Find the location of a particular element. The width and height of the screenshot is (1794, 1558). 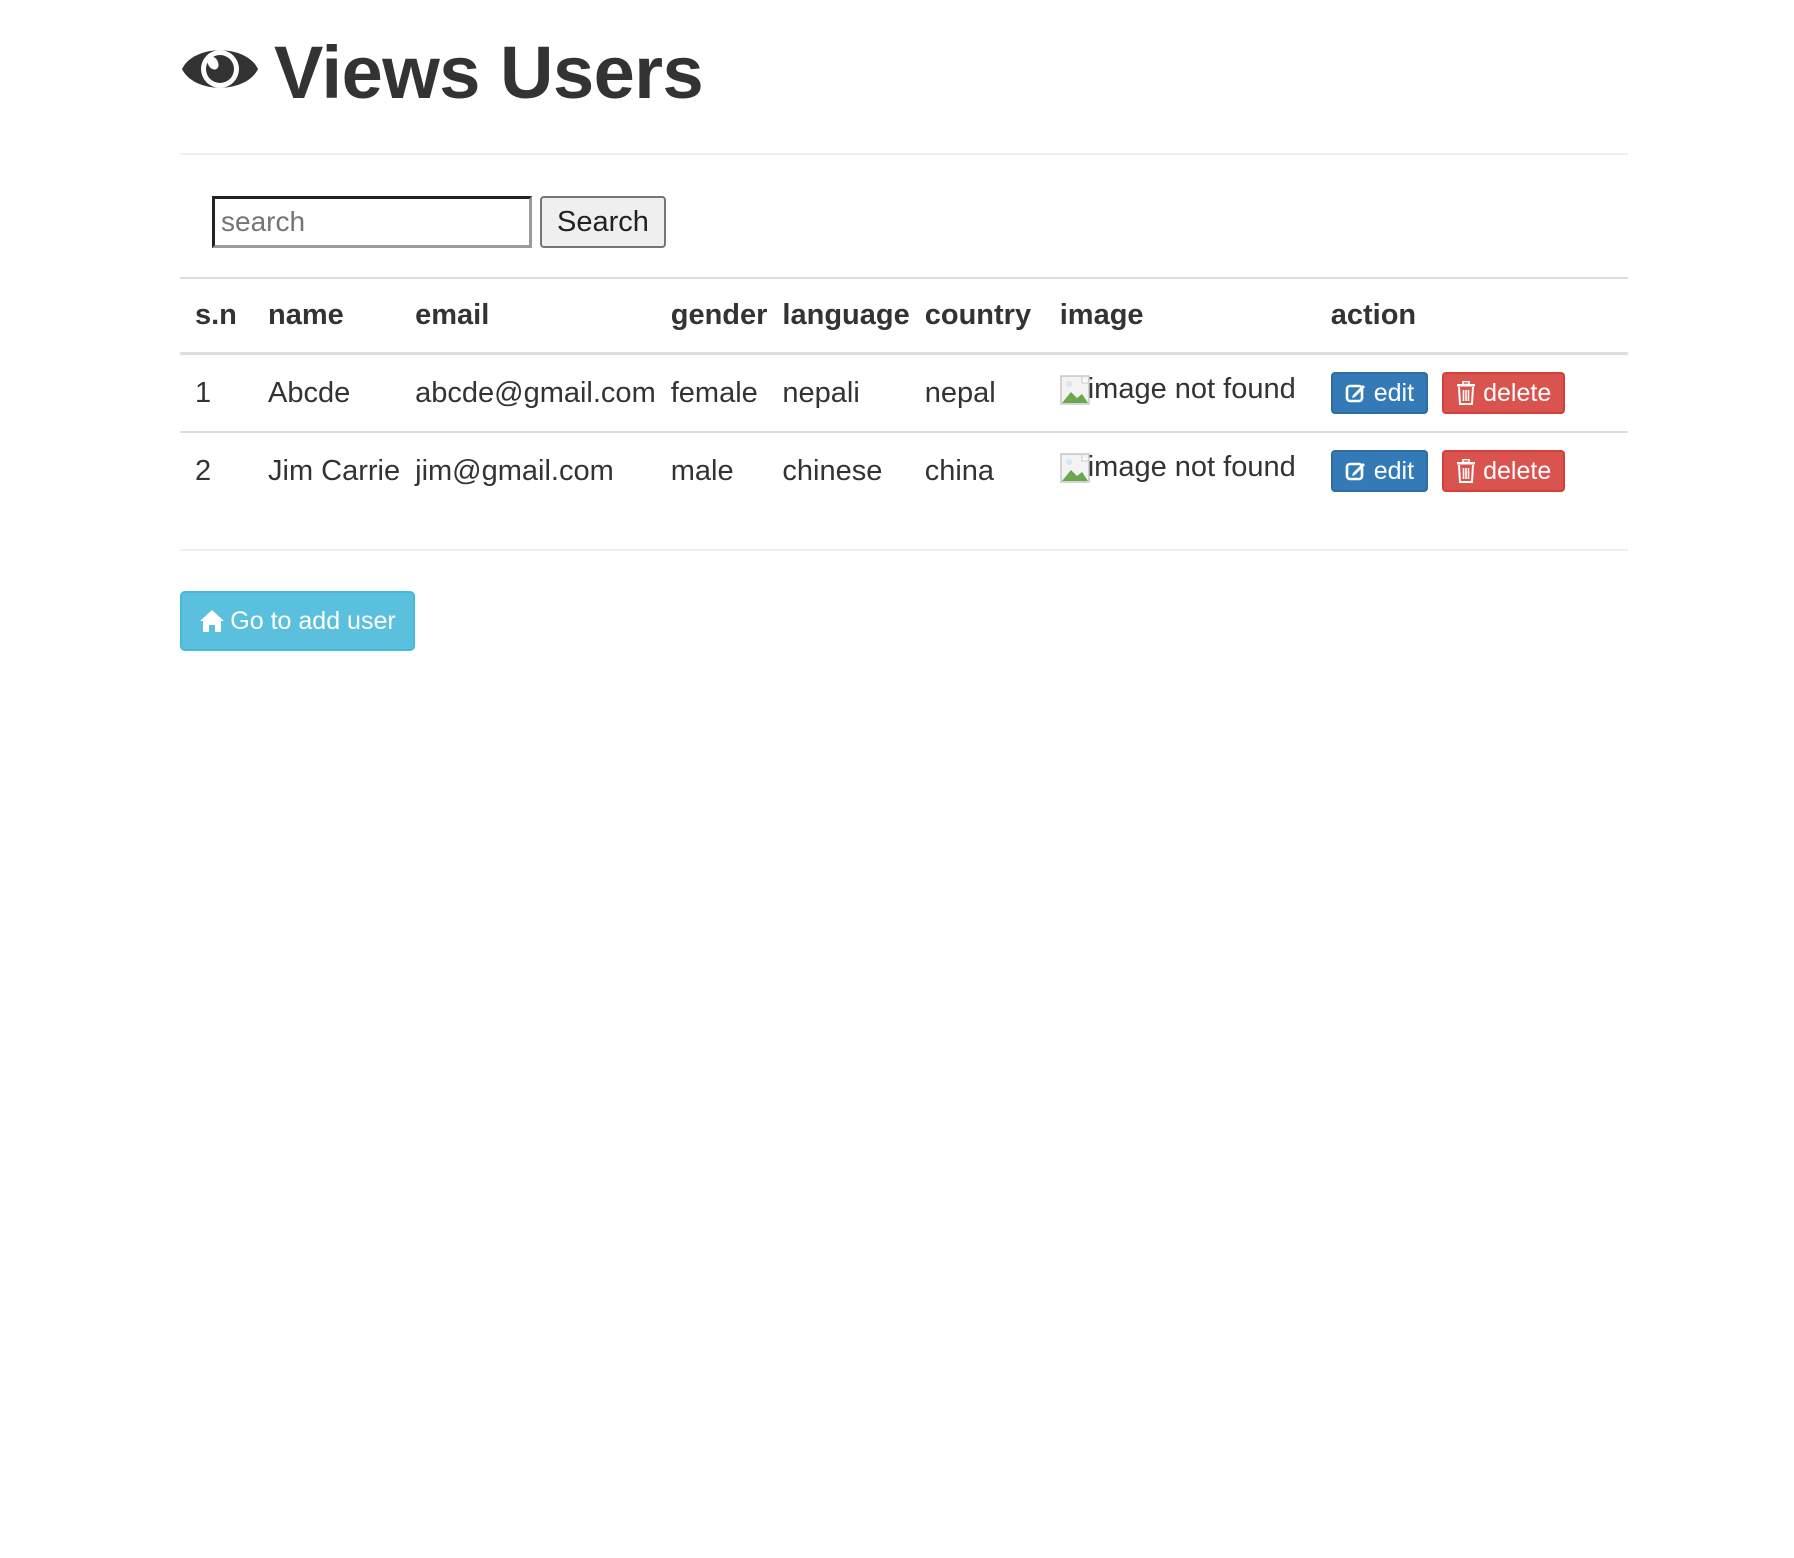

column-header-email: email is located at coordinates (528, 316).